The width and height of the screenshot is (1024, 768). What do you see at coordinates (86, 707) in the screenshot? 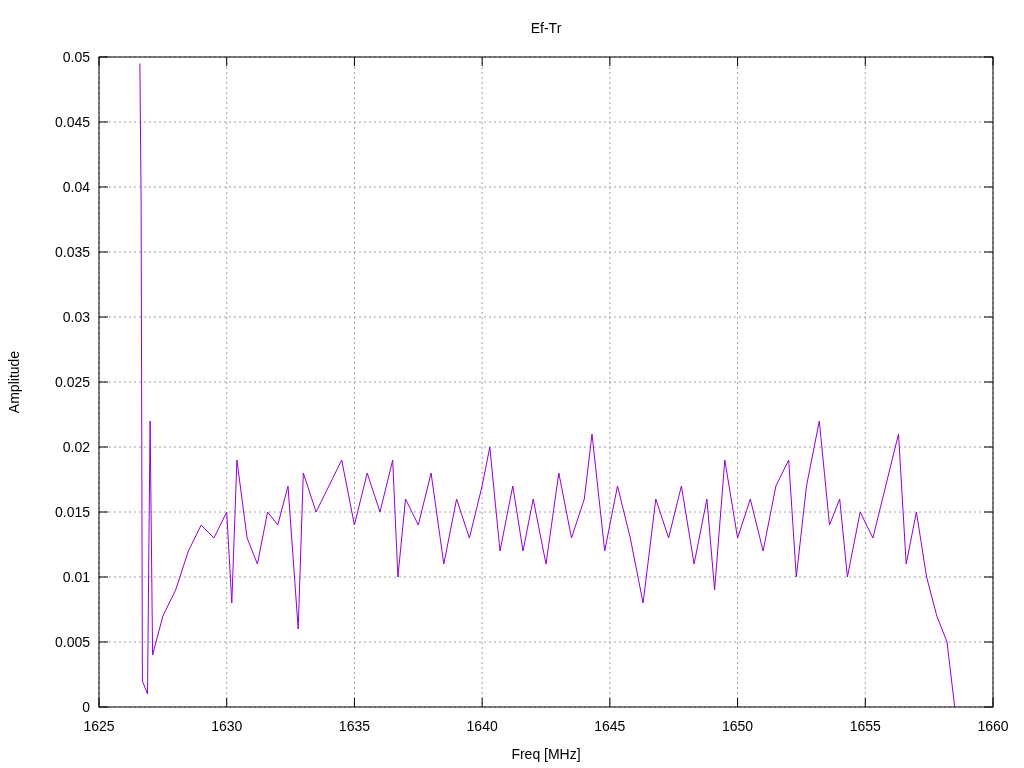
I see `y-tick-label: 0` at bounding box center [86, 707].